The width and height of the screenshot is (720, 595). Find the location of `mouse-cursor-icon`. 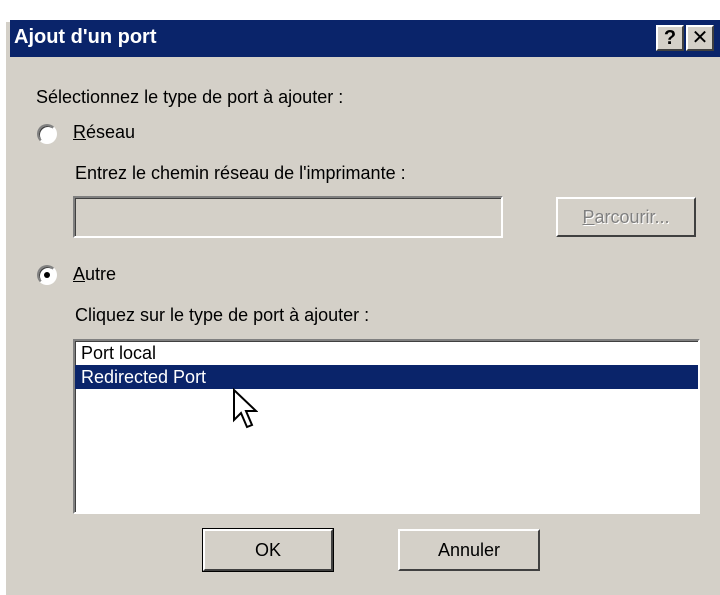

mouse-cursor-icon is located at coordinates (245, 408).